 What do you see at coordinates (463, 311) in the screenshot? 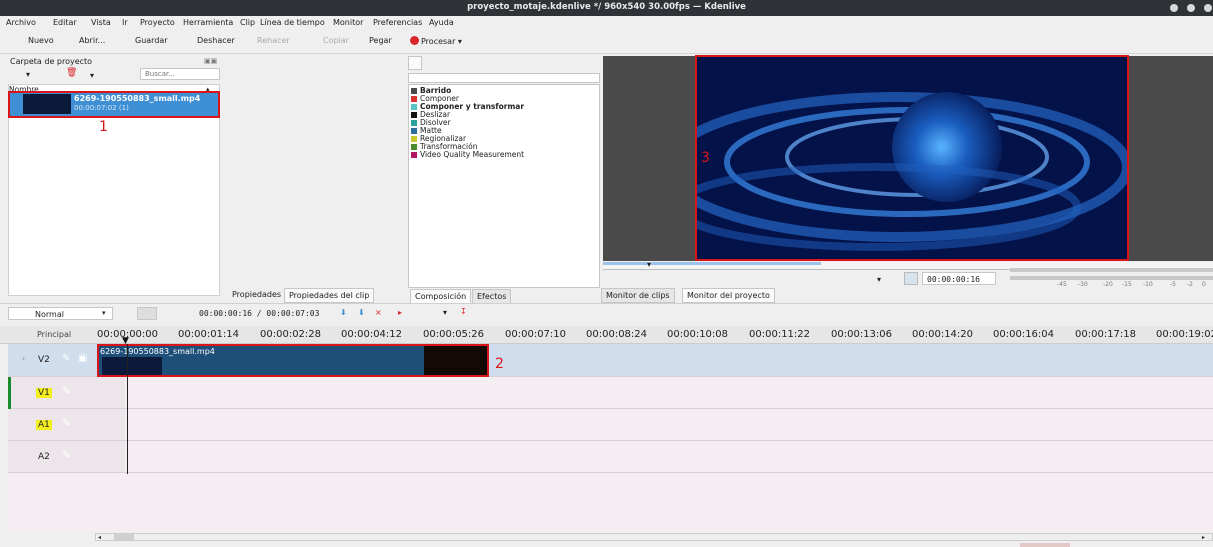
I see `guide-icon: ↧` at bounding box center [463, 311].